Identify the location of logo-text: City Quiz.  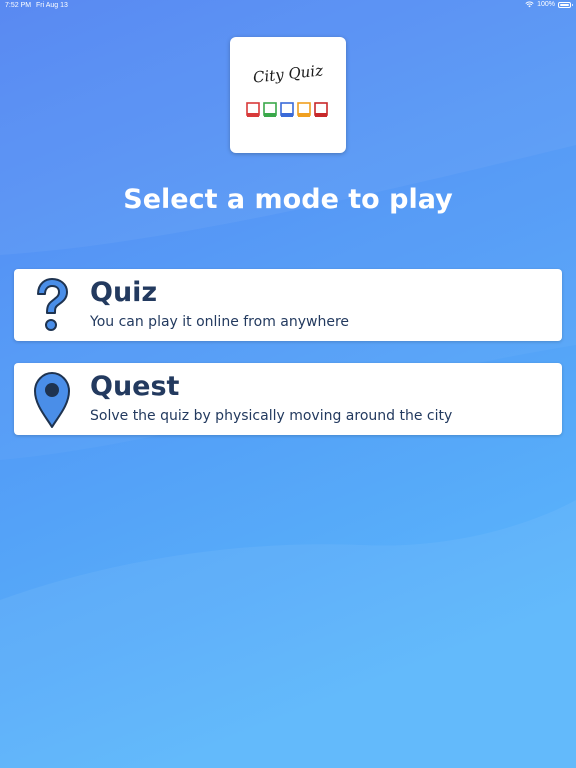
(288, 74).